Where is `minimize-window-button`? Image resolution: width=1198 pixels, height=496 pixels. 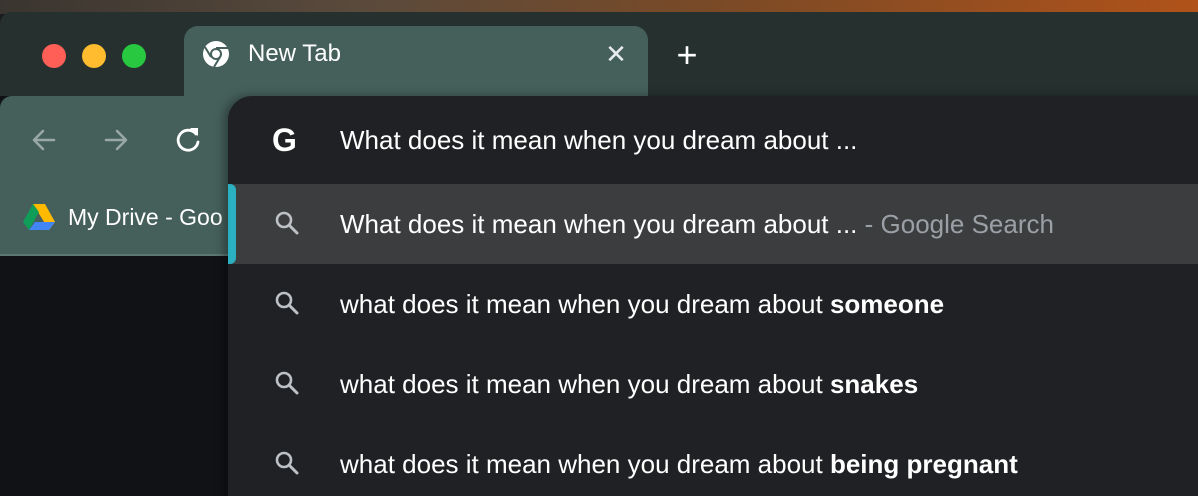
minimize-window-button is located at coordinates (94, 56).